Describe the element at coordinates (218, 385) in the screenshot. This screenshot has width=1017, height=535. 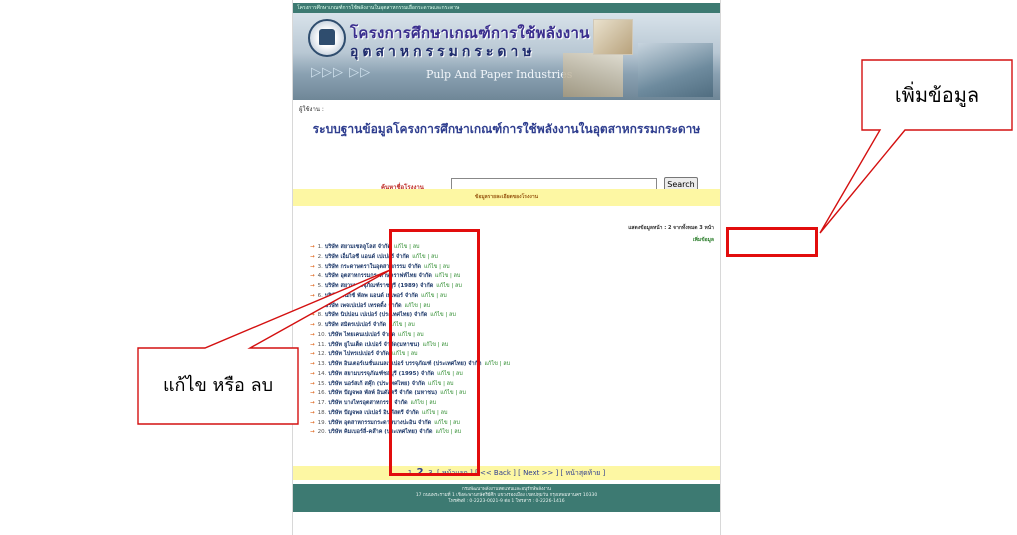
I see `edit-callout-text: แก้ไข หรือ ลบ` at that location.